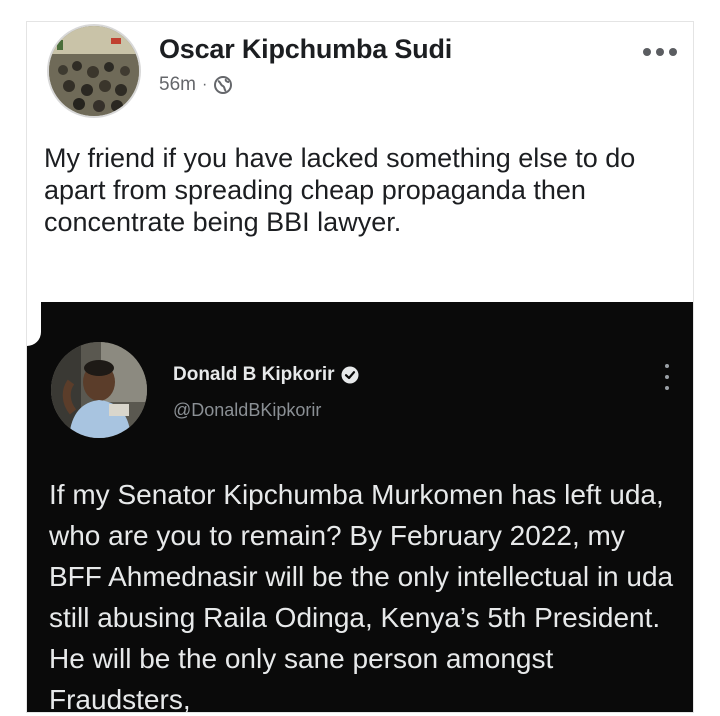 Image resolution: width=720 pixels, height=716 pixels. Describe the element at coordinates (247, 410) in the screenshot. I see `tweet-handle: @DonaldBKipkorir` at that location.